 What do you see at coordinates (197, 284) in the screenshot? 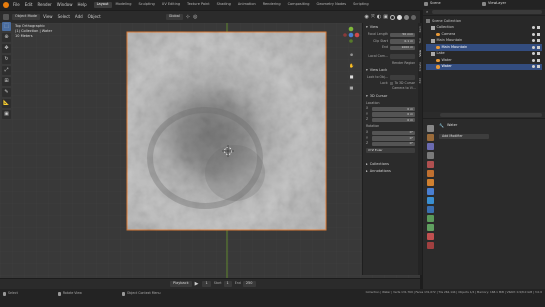
I see `play-icon: ▶` at bounding box center [197, 284].